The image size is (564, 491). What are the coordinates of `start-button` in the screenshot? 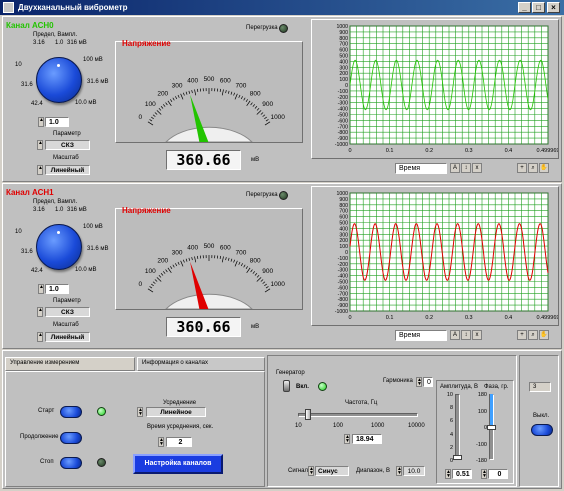 It's located at (71, 412).